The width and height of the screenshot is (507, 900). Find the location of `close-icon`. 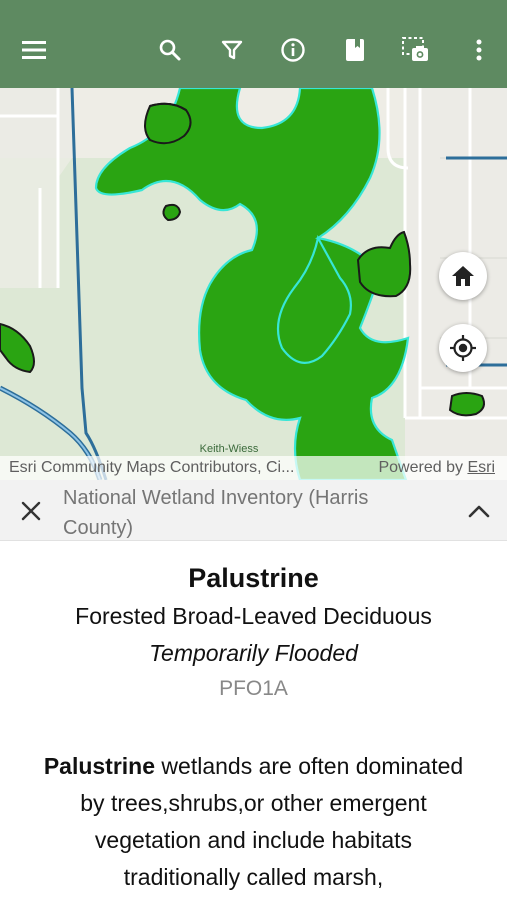

close-icon is located at coordinates (31, 511).